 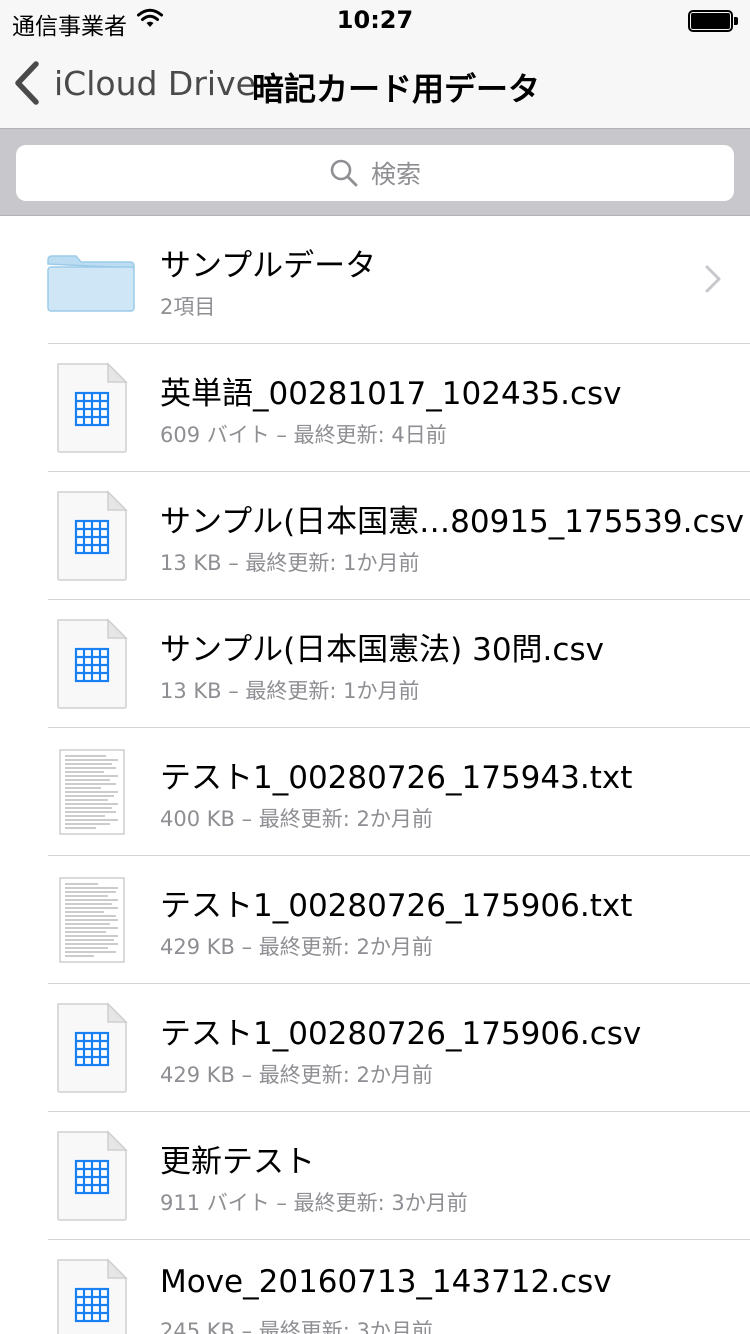 I want to click on page-title: 暗記カード用データ, so click(x=396, y=89).